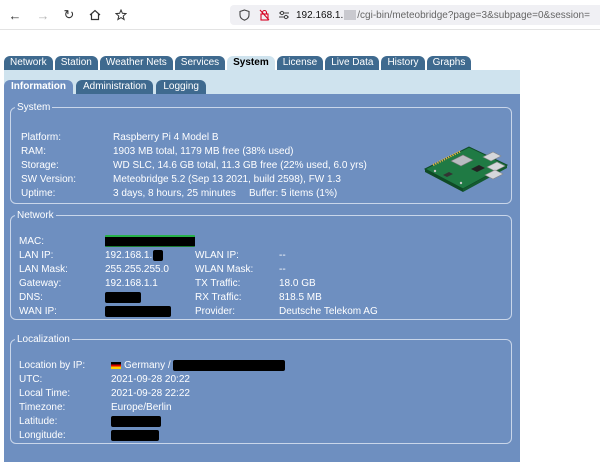  I want to click on tx-traffic-value: 18.0 GB, so click(297, 283).